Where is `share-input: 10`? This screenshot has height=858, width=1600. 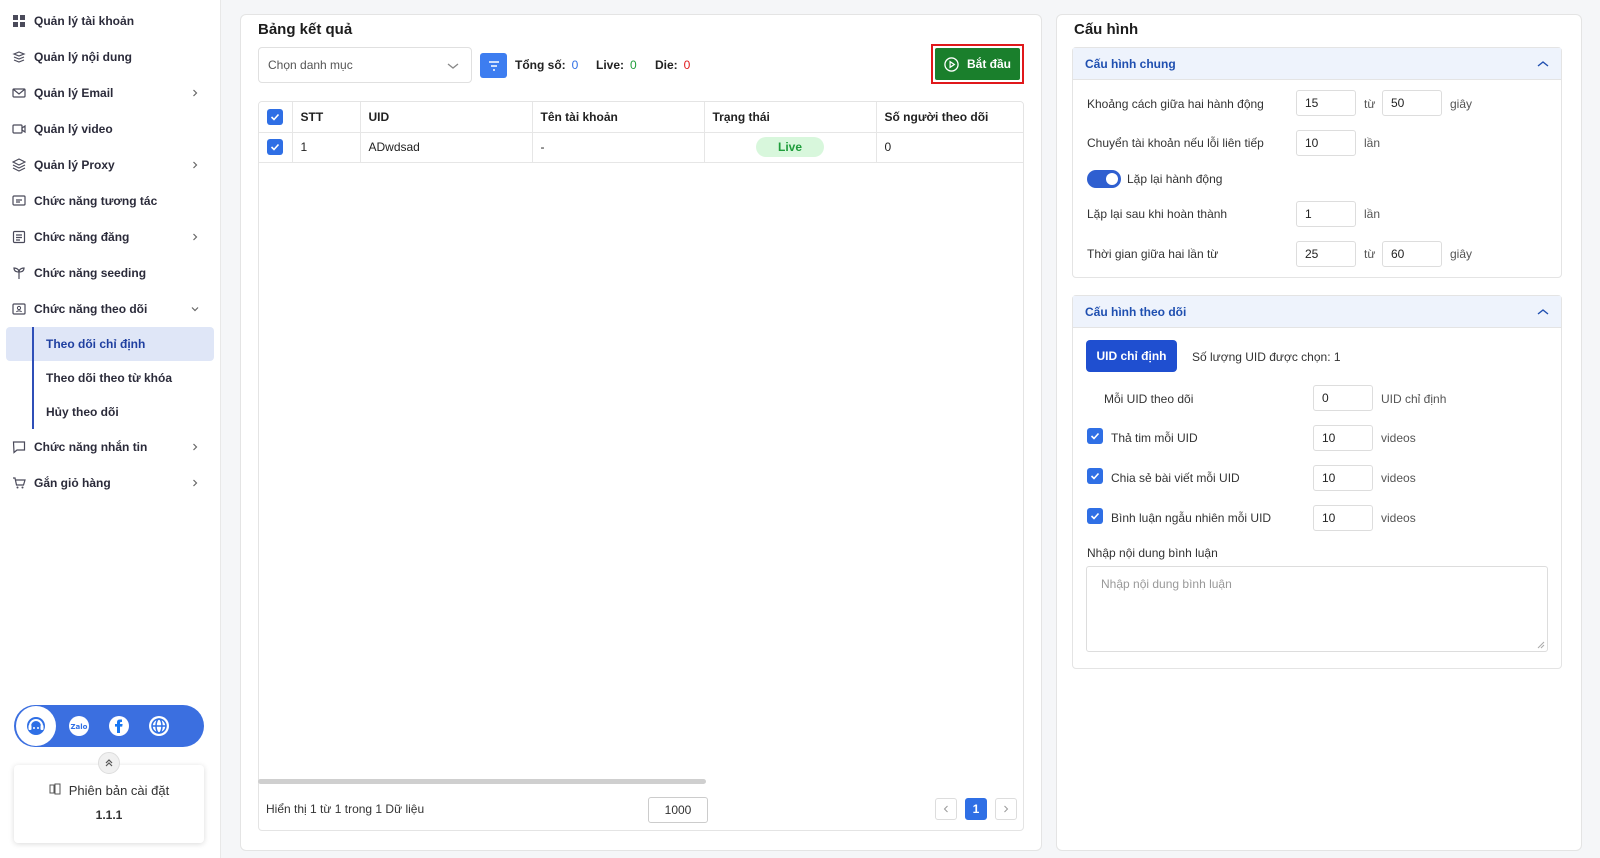 share-input: 10 is located at coordinates (1343, 478).